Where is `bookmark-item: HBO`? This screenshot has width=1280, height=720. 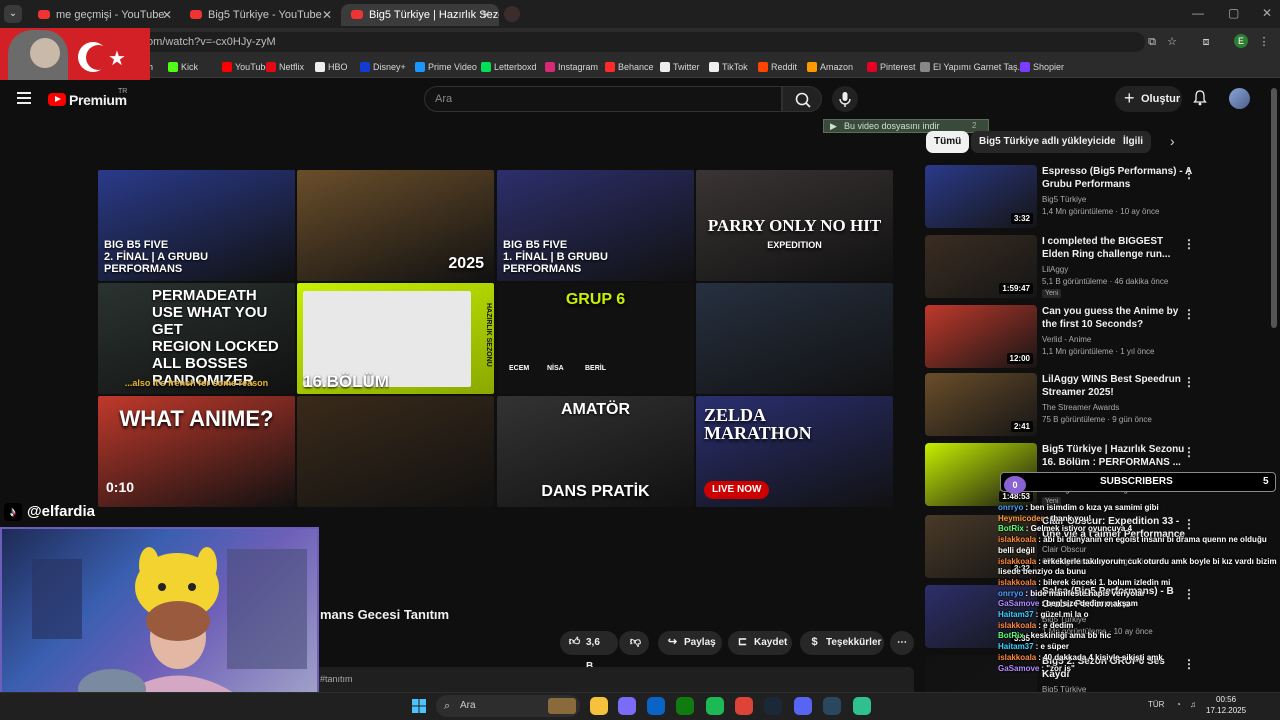 bookmark-item: HBO is located at coordinates (331, 67).